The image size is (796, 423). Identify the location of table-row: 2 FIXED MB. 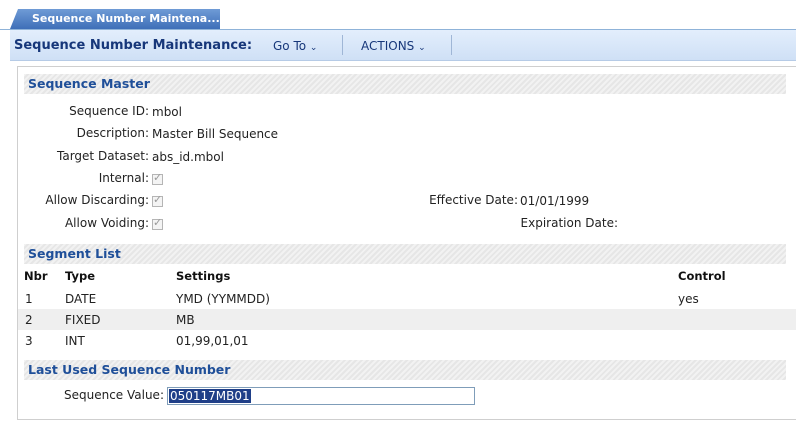
(407, 319).